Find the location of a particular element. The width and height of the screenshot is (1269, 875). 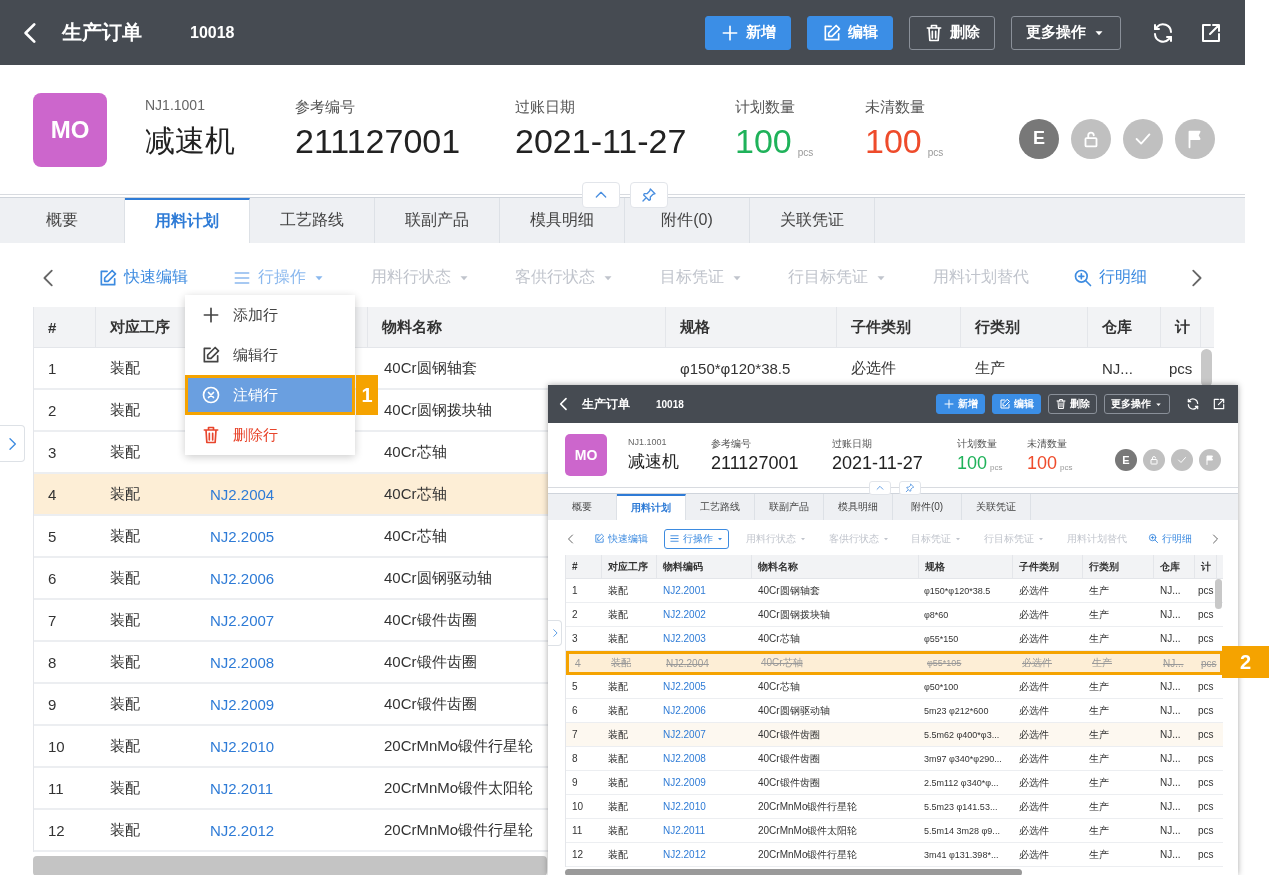

table-cell-text: φ50*100 is located at coordinates (941, 687).